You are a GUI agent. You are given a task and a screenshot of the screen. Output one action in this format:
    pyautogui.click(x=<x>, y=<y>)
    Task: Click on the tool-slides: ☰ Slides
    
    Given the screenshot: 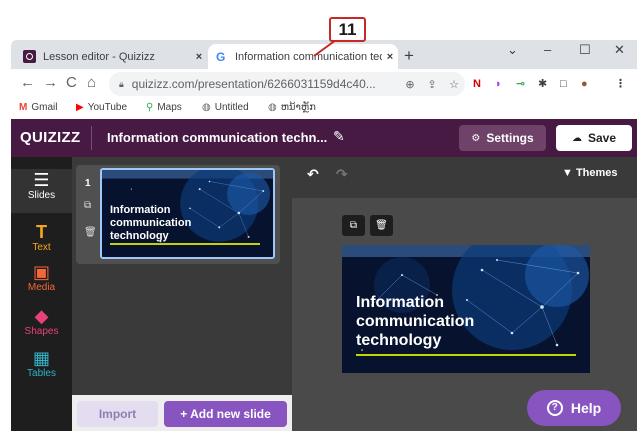 What is the action you would take?
    pyautogui.click(x=41, y=191)
    